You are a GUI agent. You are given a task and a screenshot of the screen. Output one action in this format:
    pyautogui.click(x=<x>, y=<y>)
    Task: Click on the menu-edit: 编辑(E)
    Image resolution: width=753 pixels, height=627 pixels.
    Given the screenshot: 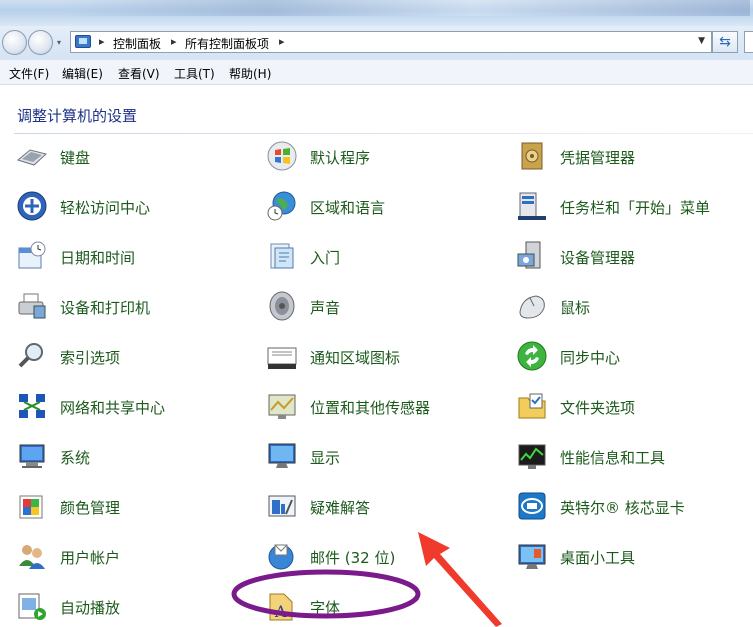 What is the action you would take?
    pyautogui.click(x=82, y=73)
    